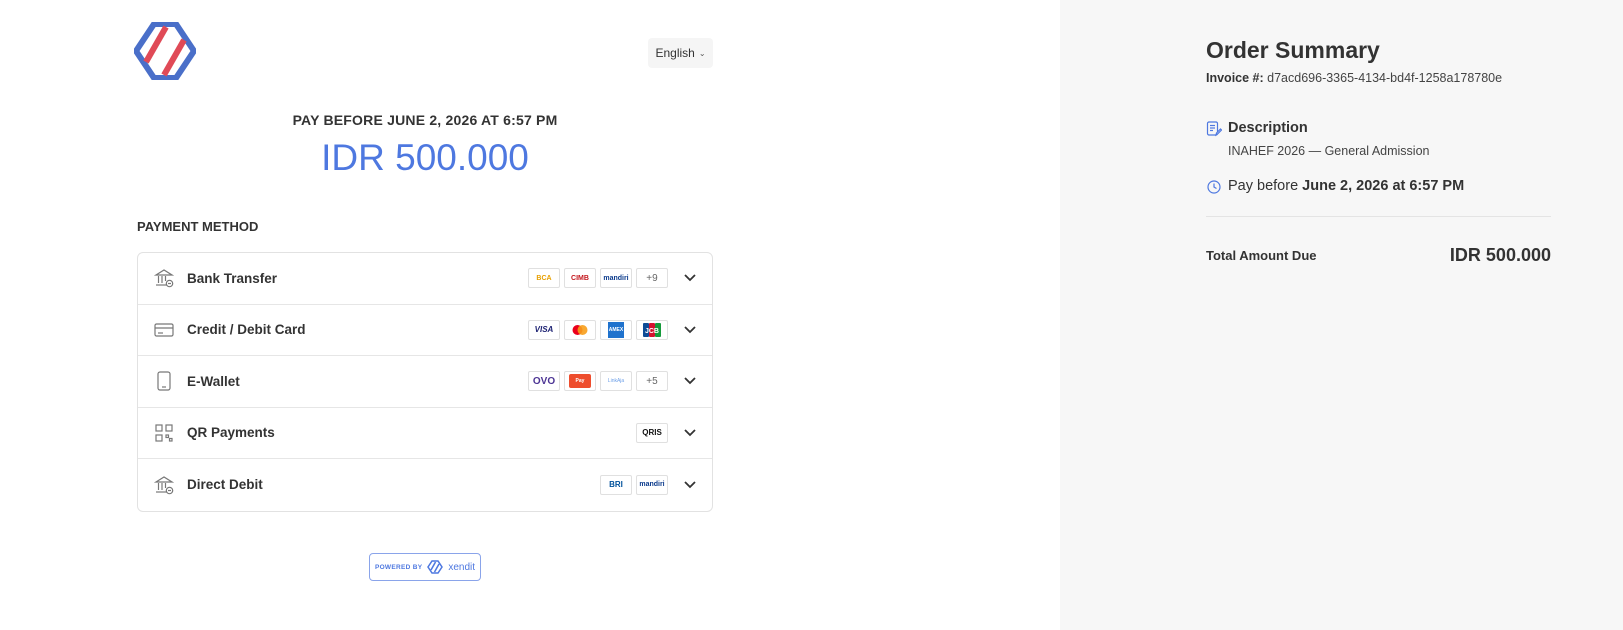  What do you see at coordinates (425, 157) in the screenshot?
I see `payment-amount: IDR 500.000` at bounding box center [425, 157].